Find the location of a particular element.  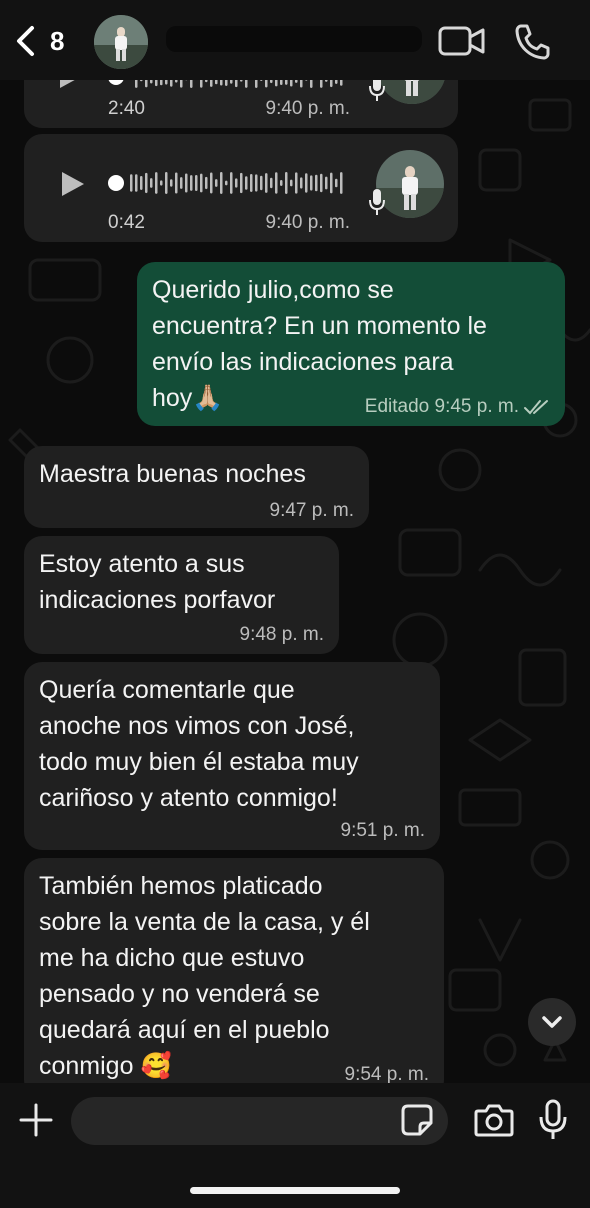

chevron-down-icon is located at coordinates (552, 1022).